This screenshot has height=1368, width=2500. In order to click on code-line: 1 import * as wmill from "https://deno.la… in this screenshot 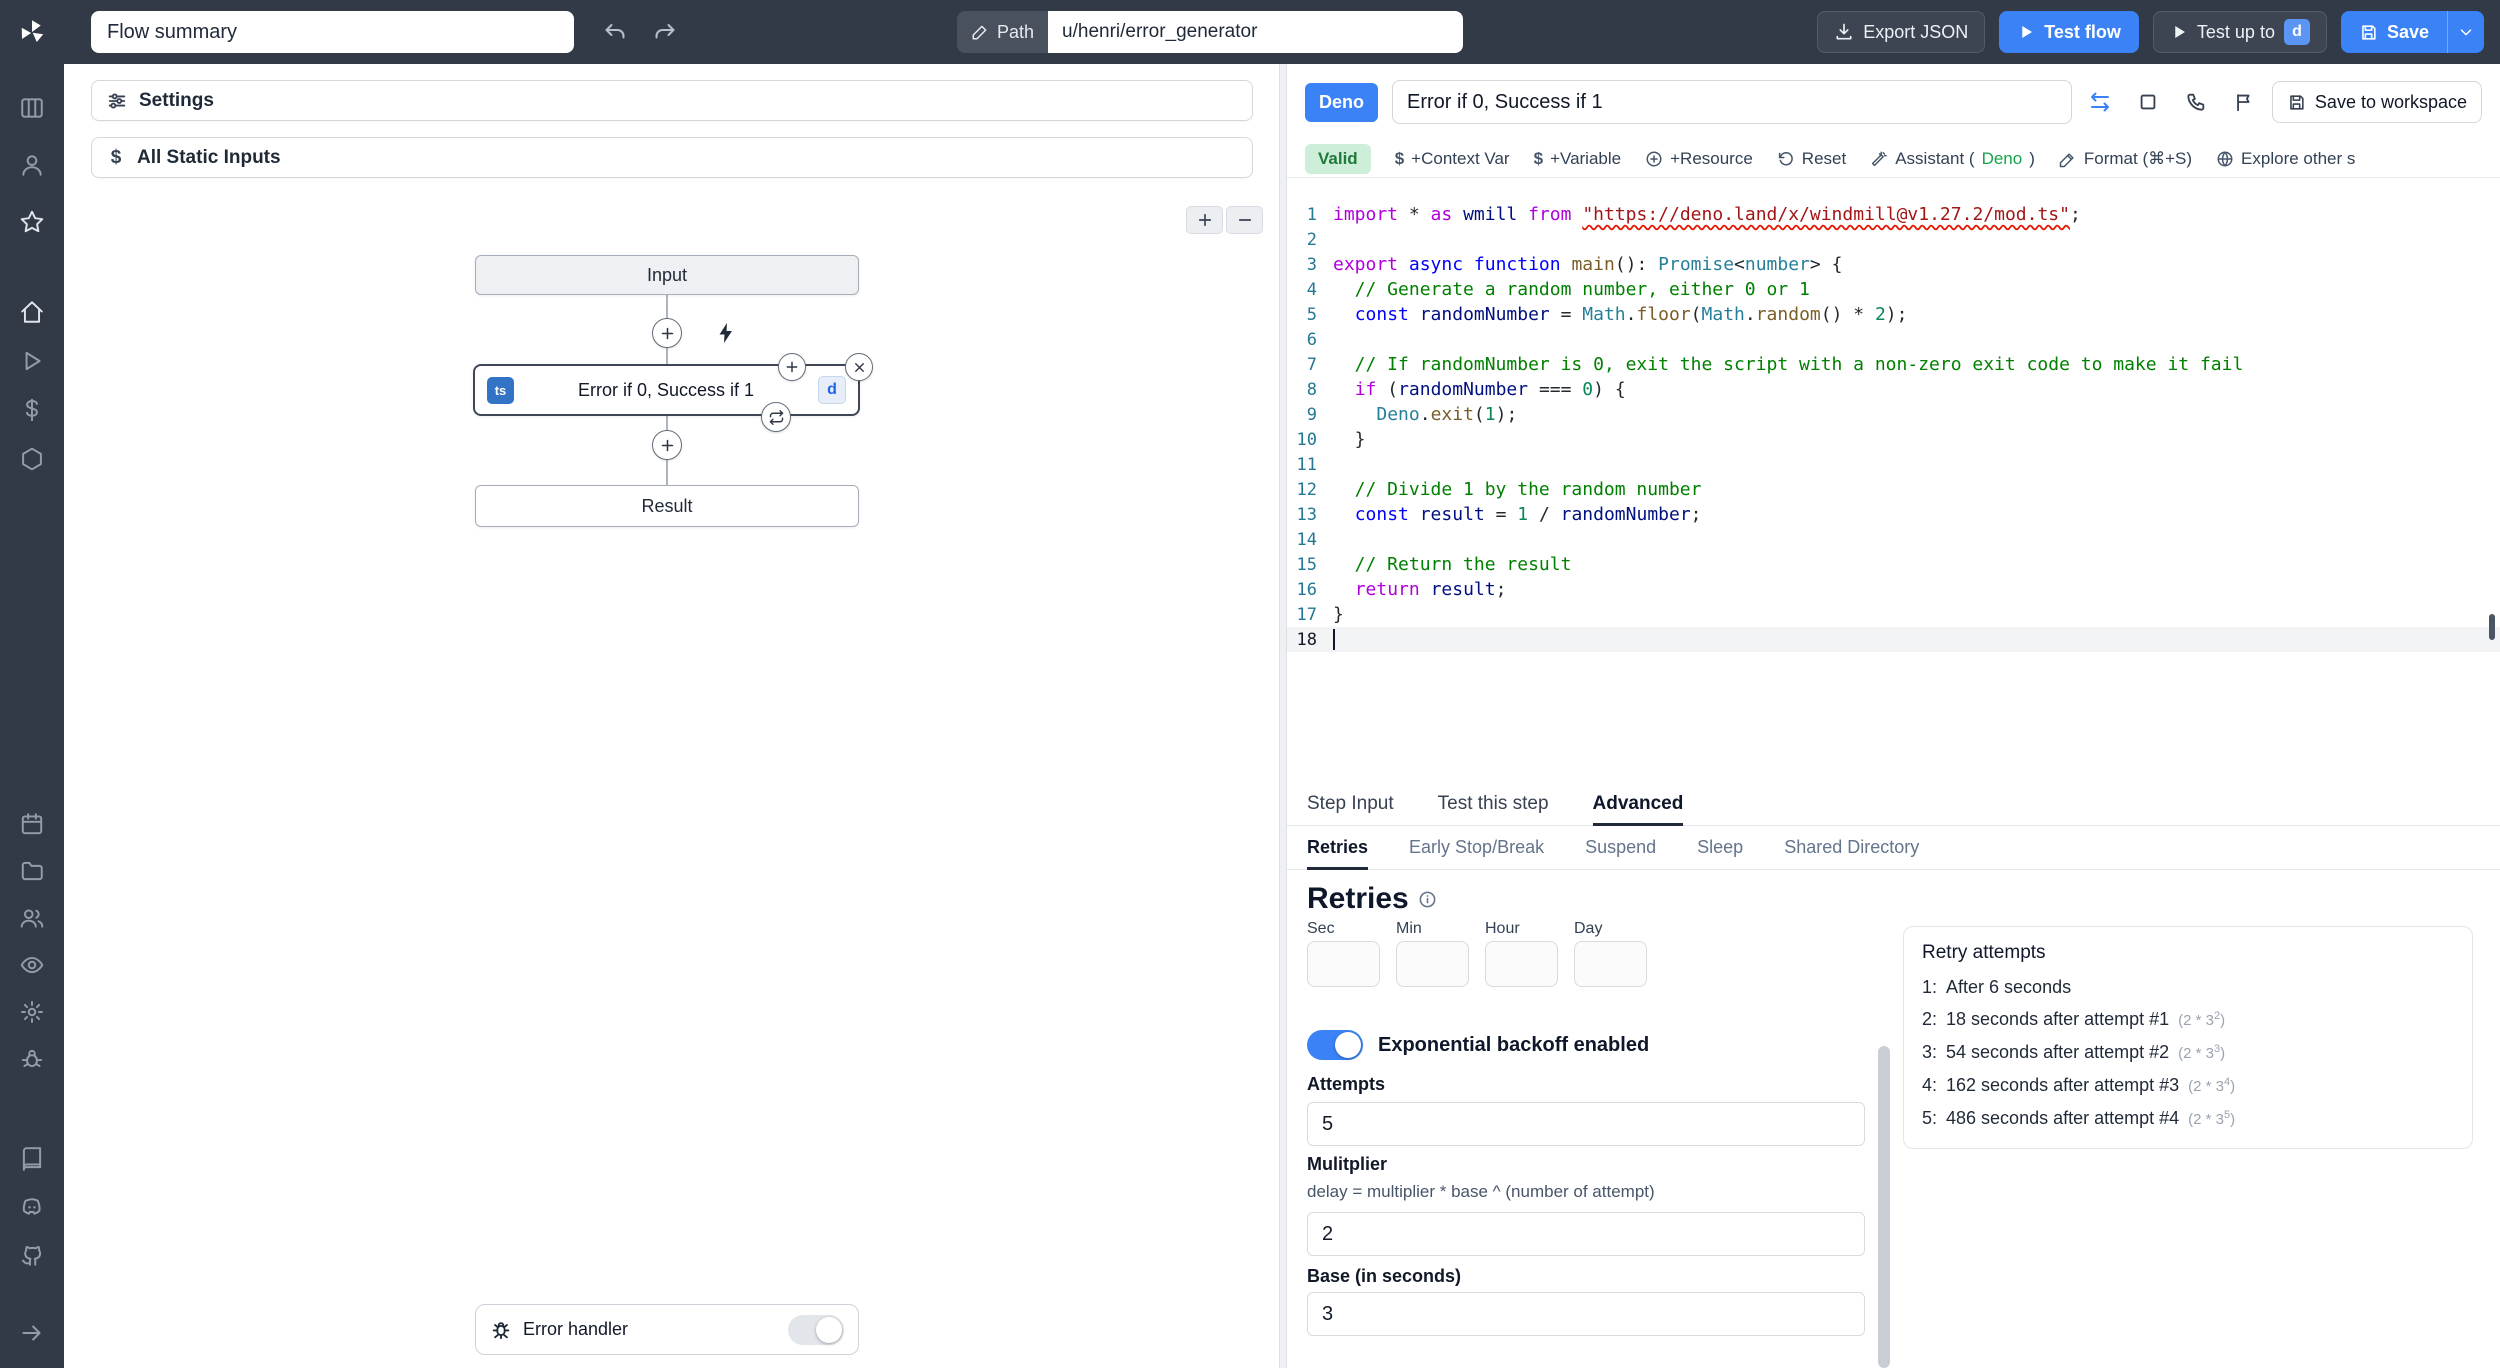, I will do `click(1893, 214)`.